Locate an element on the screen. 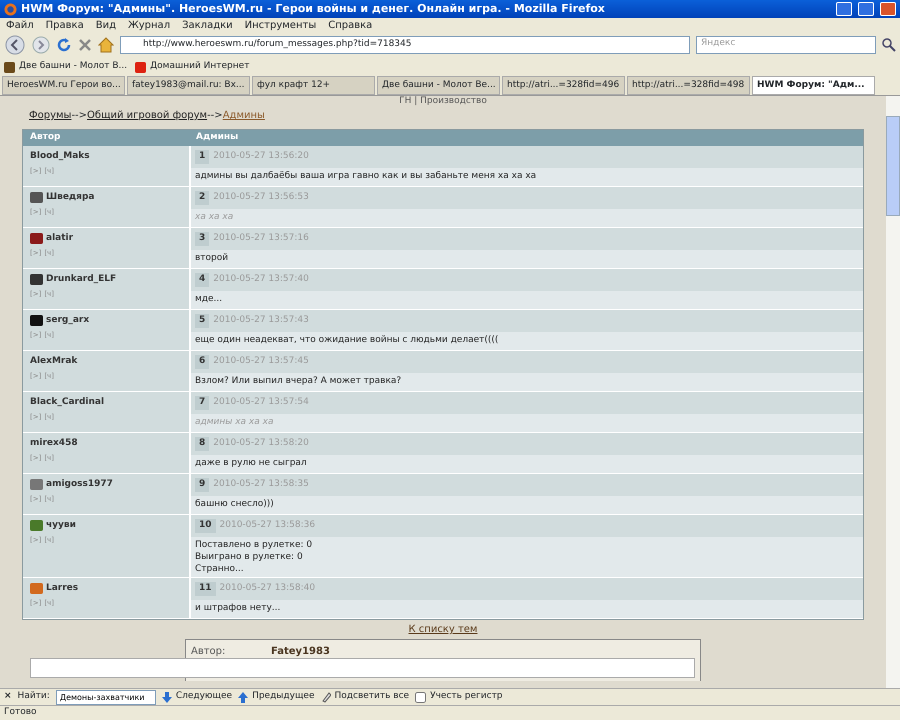 This screenshot has width=900, height=720. post-text: админы вы далбаёбы ваша игра гавно как и вы забаньте меня ха ха ха is located at coordinates (527, 177).